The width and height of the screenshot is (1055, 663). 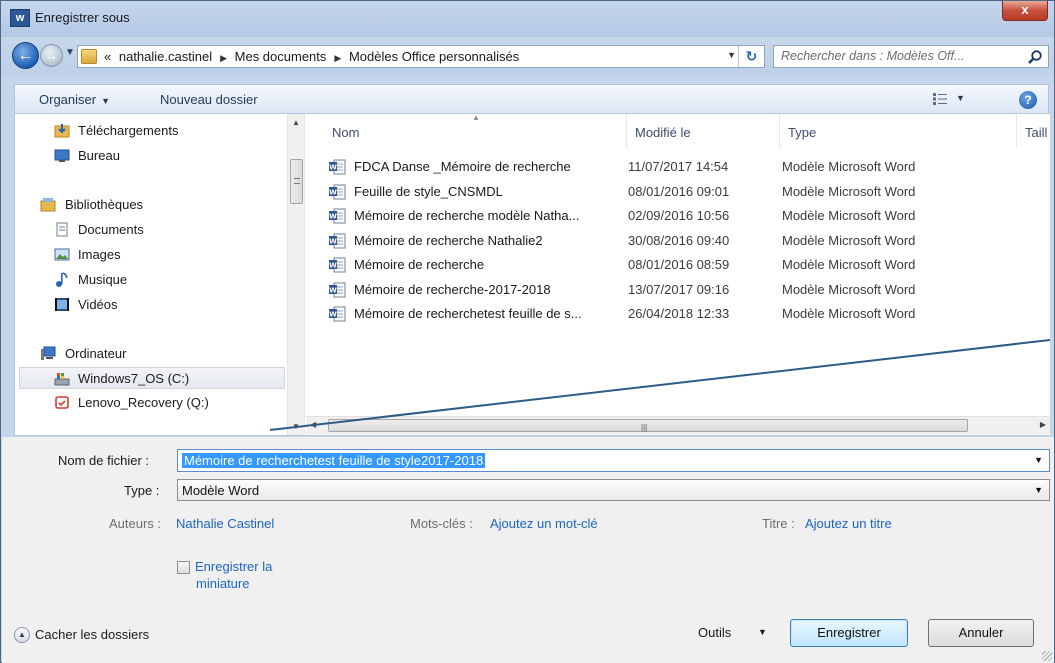 What do you see at coordinates (981, 633) in the screenshot?
I see `cancel-button: Annuler` at bounding box center [981, 633].